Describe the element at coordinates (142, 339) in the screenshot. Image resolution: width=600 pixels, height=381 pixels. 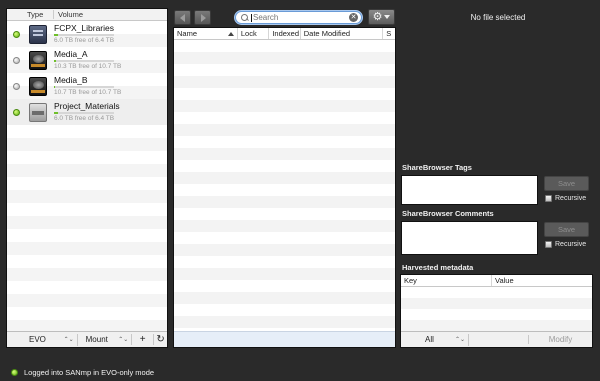
I see `add-volume-button: +` at that location.